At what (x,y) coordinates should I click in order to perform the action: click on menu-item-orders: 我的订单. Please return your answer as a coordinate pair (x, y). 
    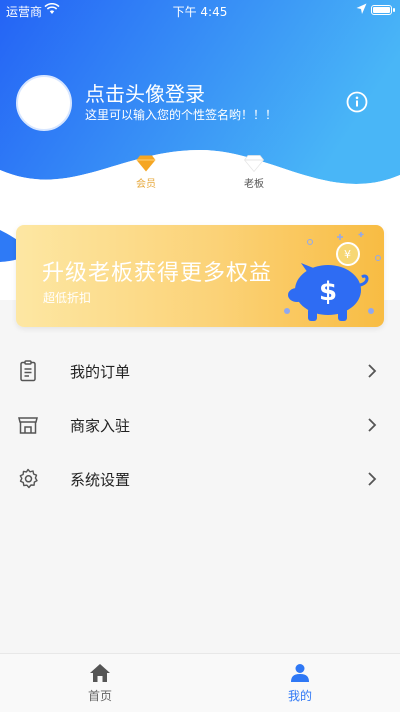
    Looking at the image, I should click on (200, 371).